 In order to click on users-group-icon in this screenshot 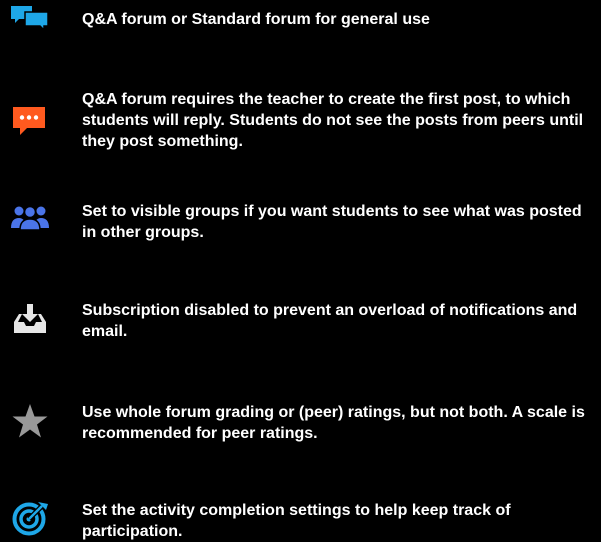, I will do `click(30, 218)`.